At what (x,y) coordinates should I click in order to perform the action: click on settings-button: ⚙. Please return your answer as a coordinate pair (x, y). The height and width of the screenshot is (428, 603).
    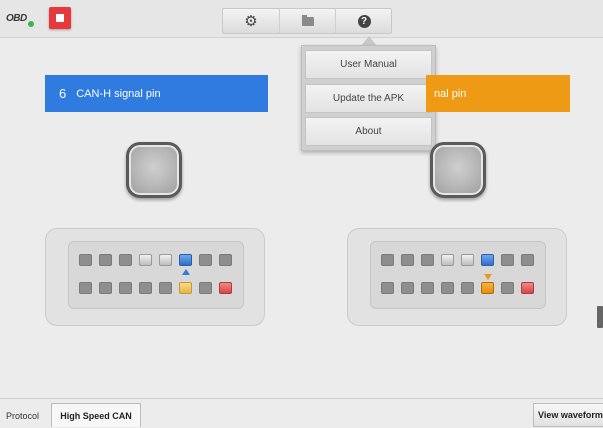
    Looking at the image, I should click on (251, 21).